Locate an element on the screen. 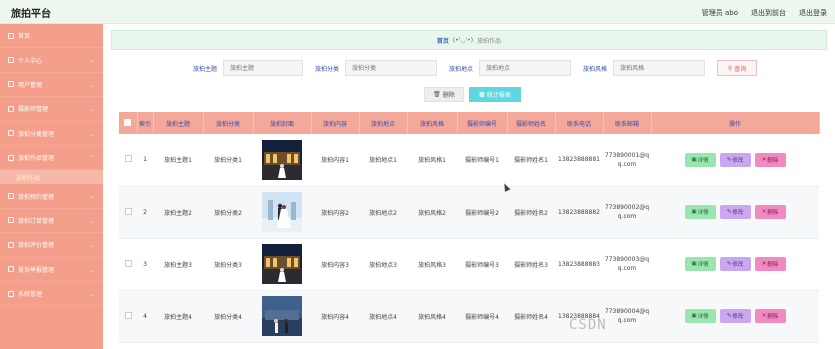 The width and height of the screenshot is (835, 349). sidebar-item-8: 旅拍评价管理 ⌄ is located at coordinates (51, 245).